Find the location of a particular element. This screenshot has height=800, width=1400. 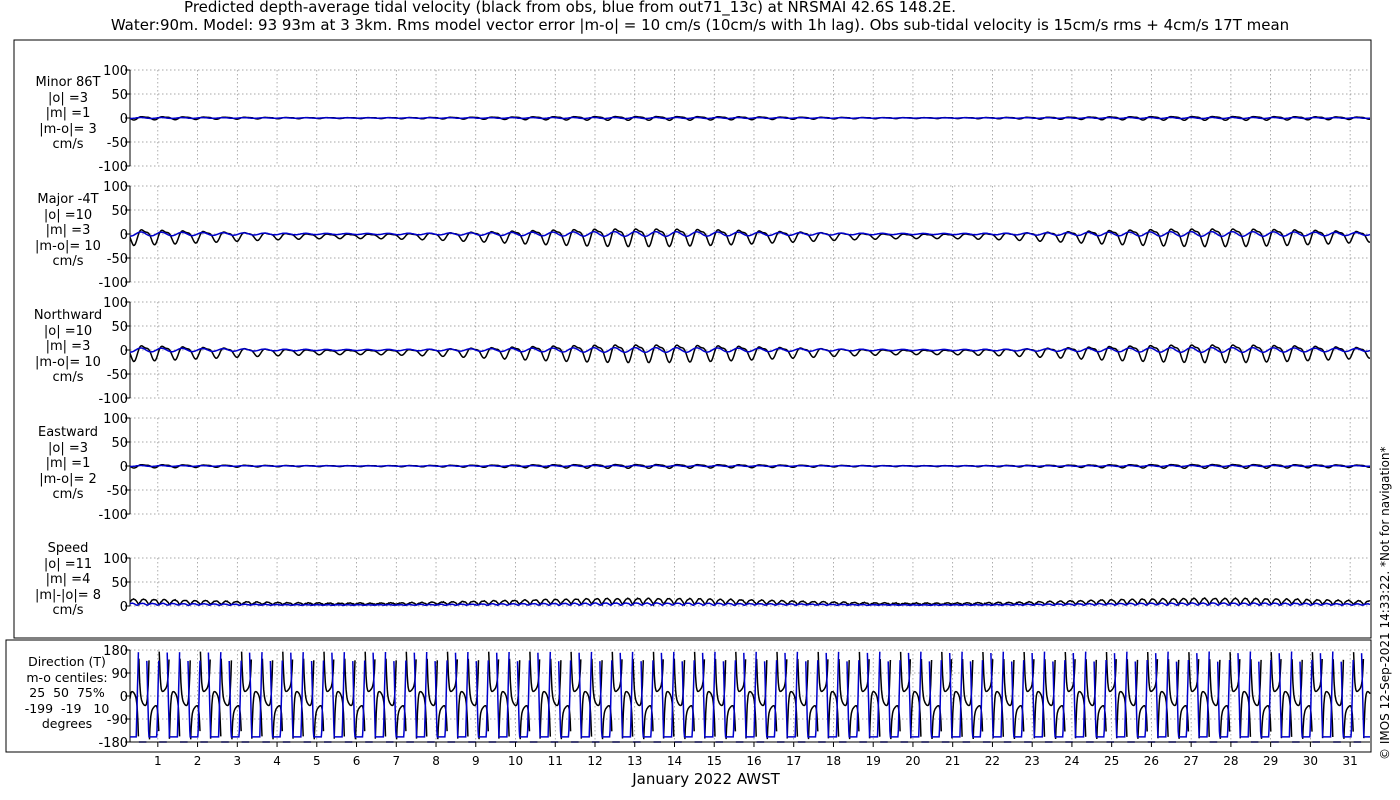

x-tick-label-8: 8 is located at coordinates (436, 761).